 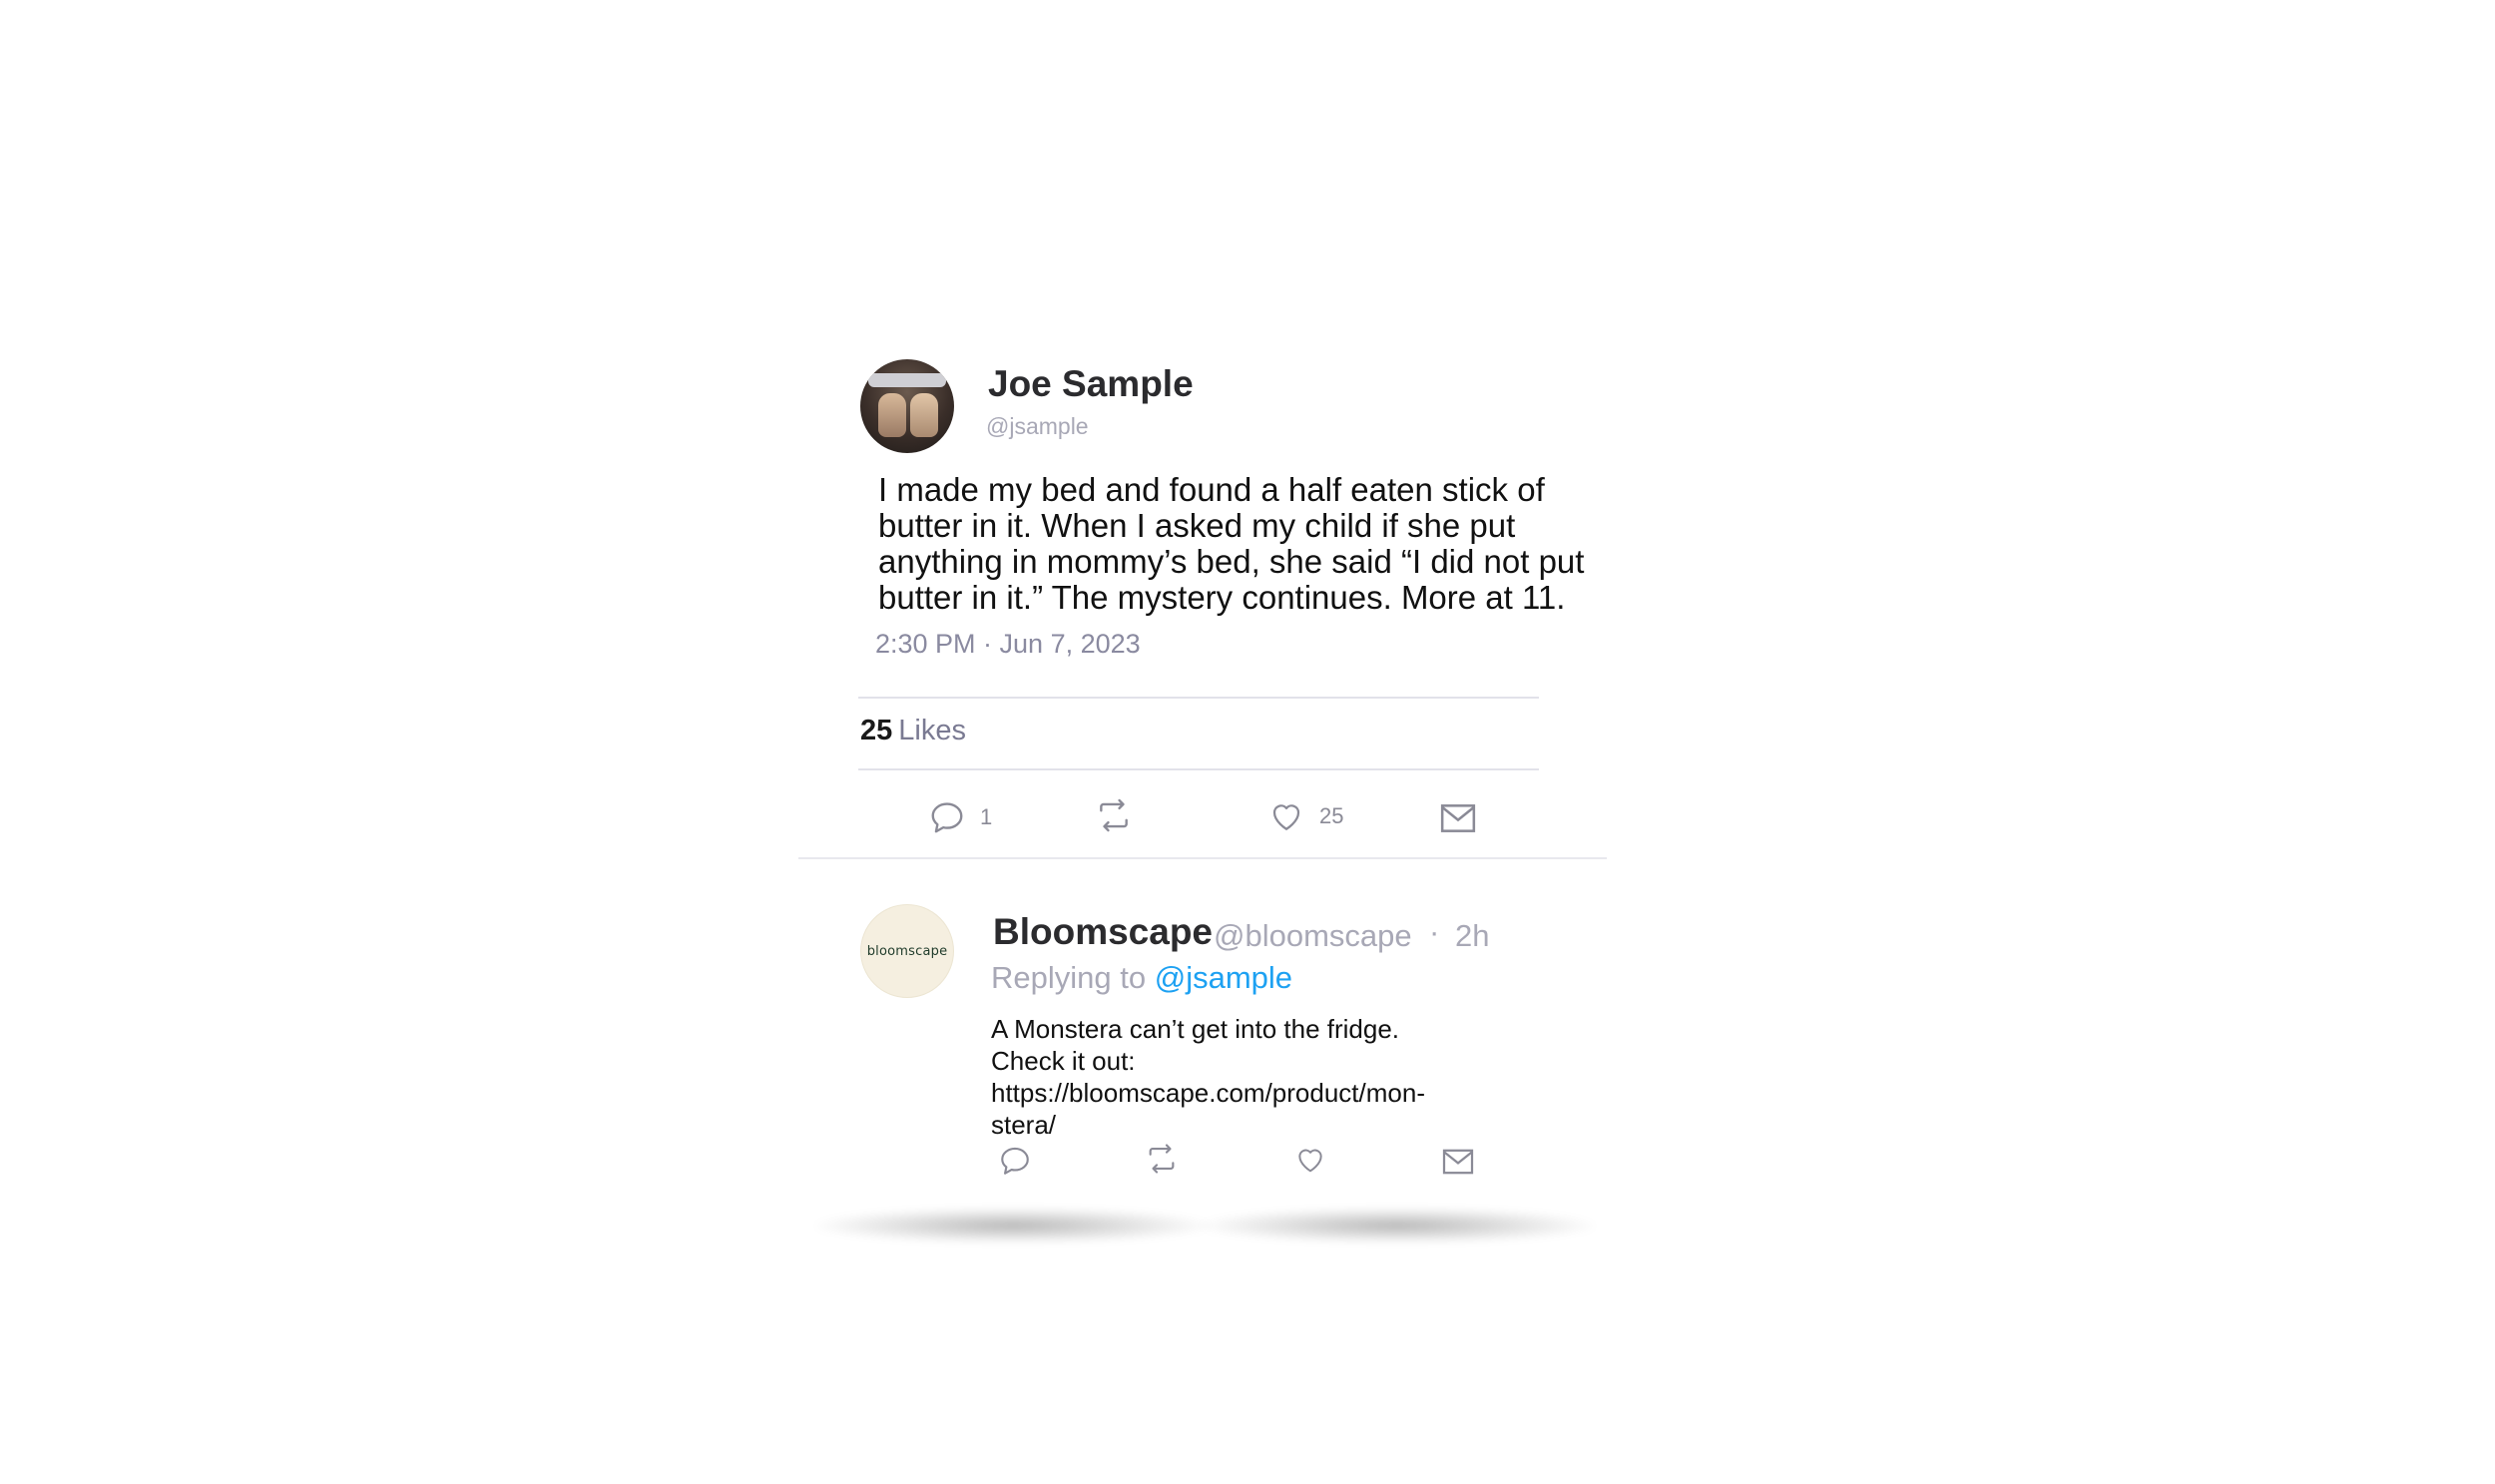 I want to click on reply-link: https://bloomscape.com/product/mon-, so click(x=1250, y=1093).